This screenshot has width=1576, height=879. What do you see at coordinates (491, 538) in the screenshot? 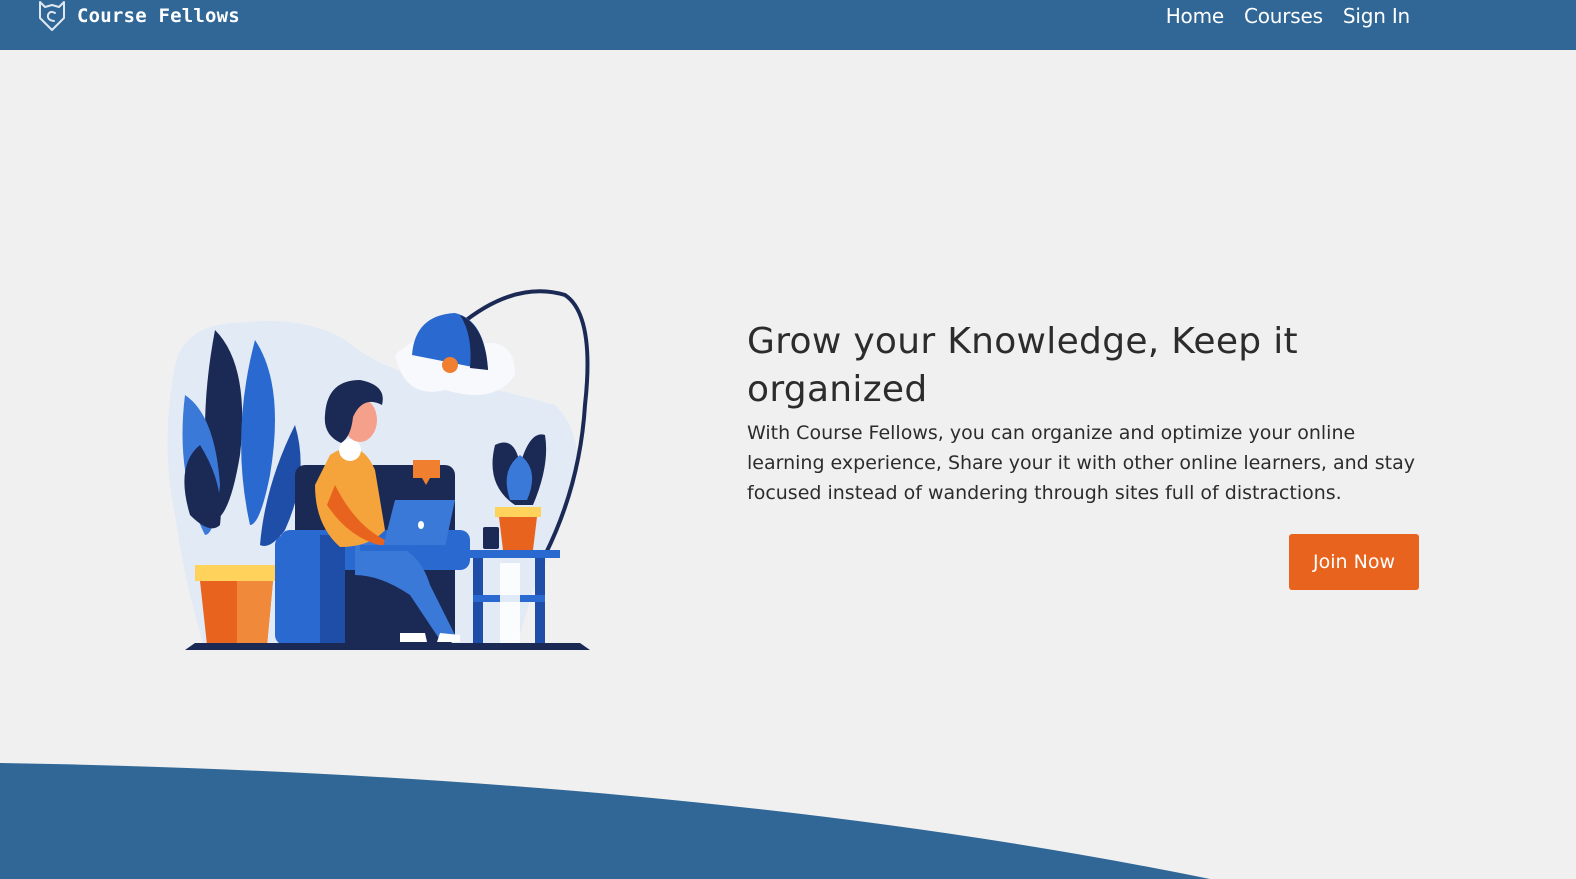
I see `mug` at bounding box center [491, 538].